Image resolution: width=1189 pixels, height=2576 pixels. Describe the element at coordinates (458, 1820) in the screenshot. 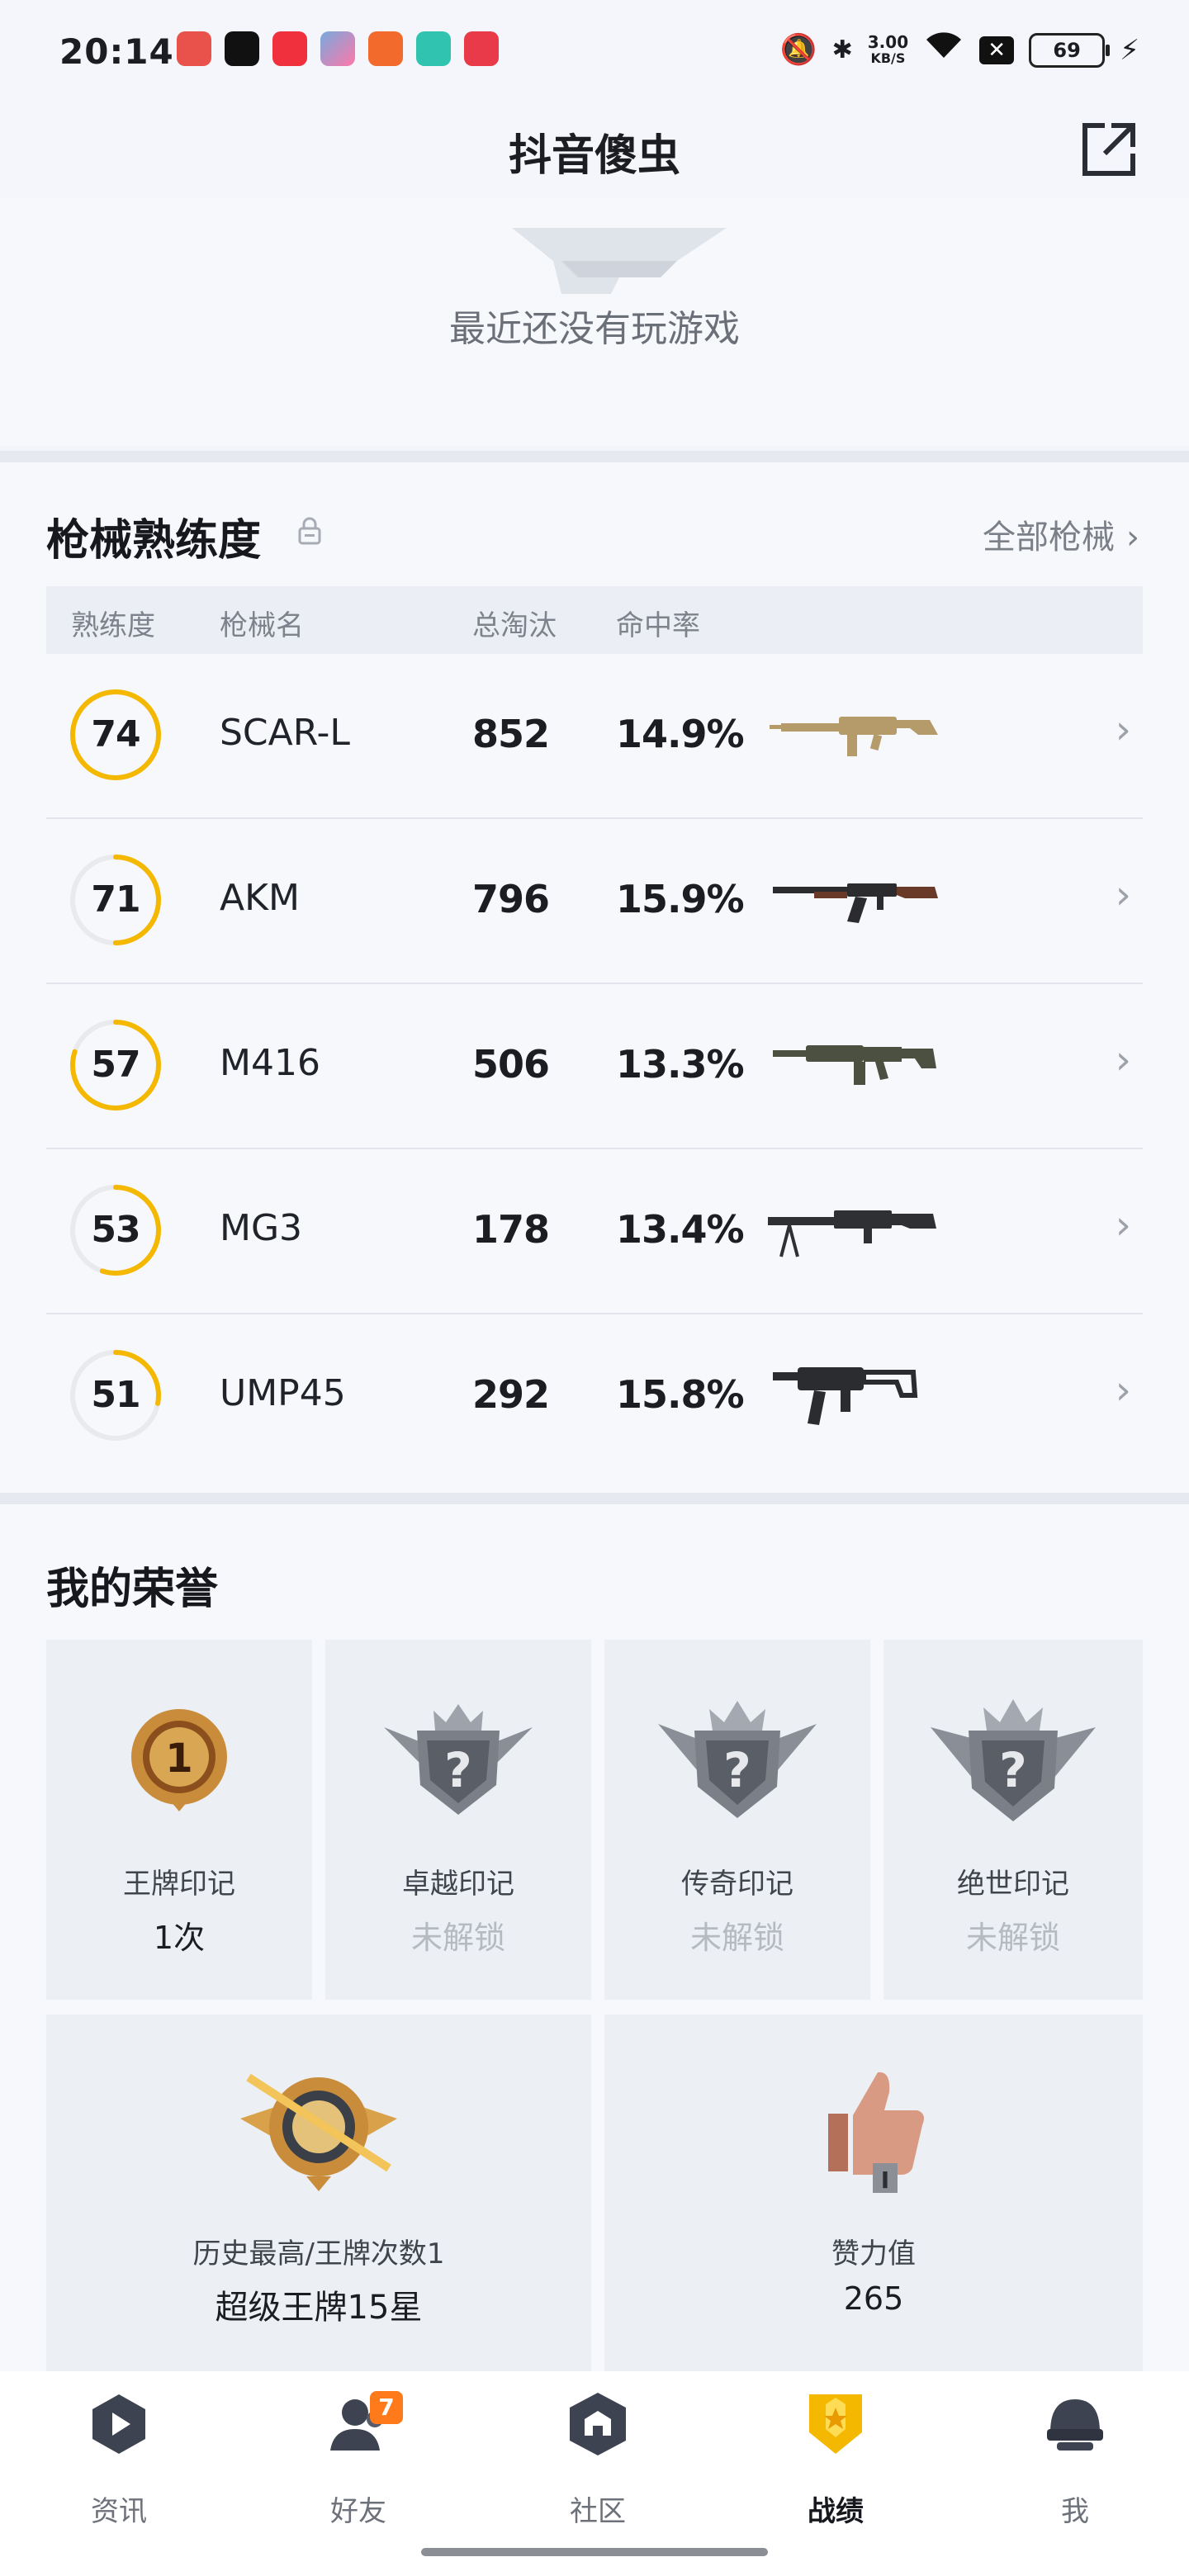

I see `honor-card-excellent: ? 卓越印记 未解锁` at that location.